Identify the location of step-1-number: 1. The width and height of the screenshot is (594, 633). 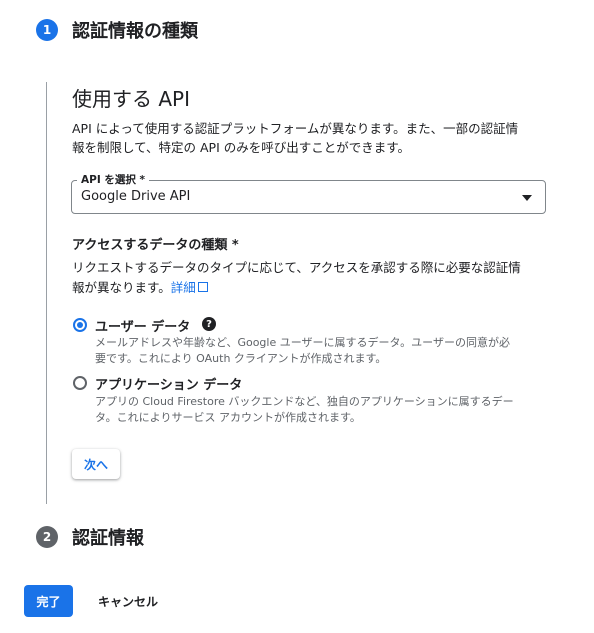
(47, 30).